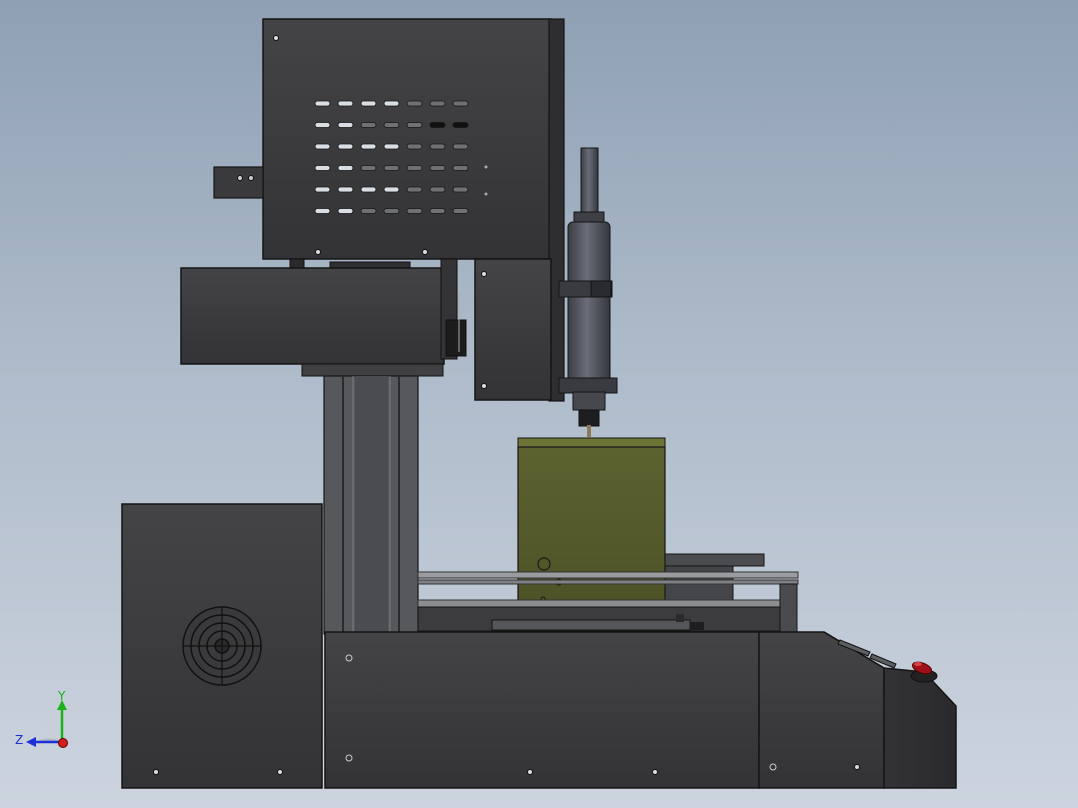 The width and height of the screenshot is (1078, 808). What do you see at coordinates (19, 740) in the screenshot?
I see `triad-z-label: Z` at bounding box center [19, 740].